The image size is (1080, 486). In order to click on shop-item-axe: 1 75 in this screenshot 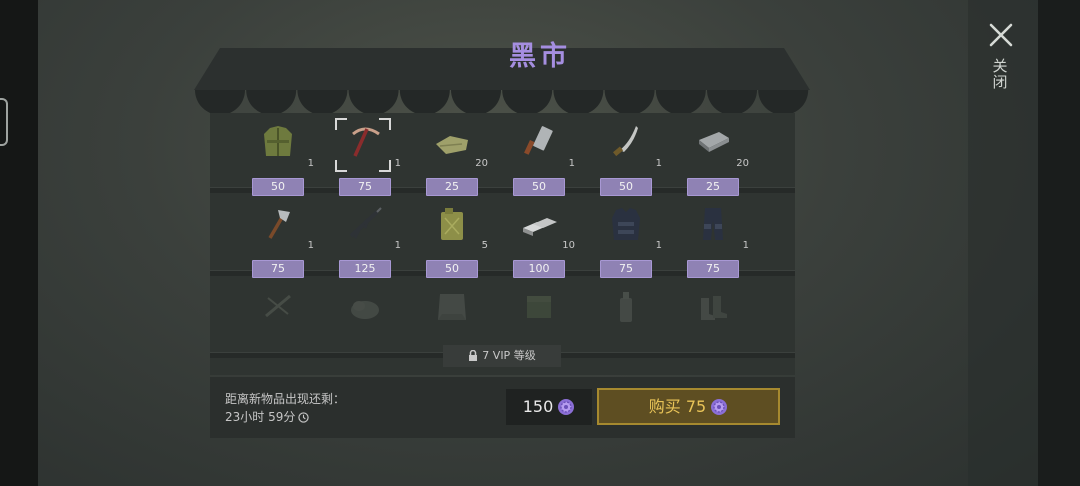, I will do `click(278, 241)`.